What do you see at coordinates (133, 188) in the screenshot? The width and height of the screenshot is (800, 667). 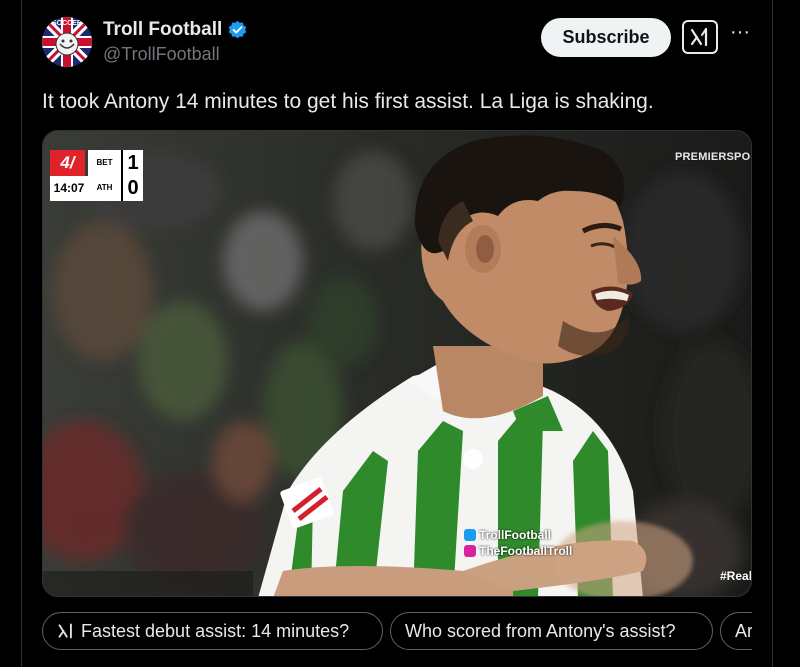 I see `away-score: 0` at bounding box center [133, 188].